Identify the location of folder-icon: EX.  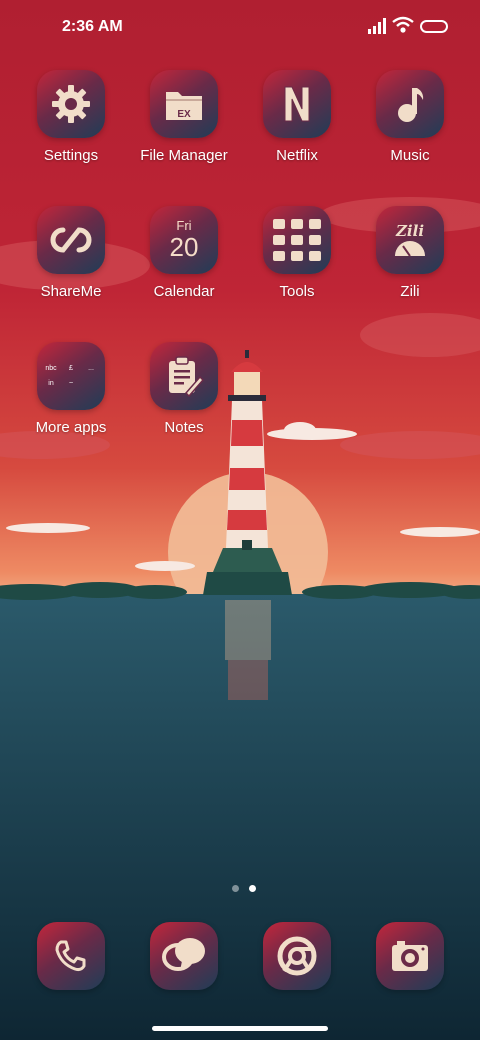
(184, 104).